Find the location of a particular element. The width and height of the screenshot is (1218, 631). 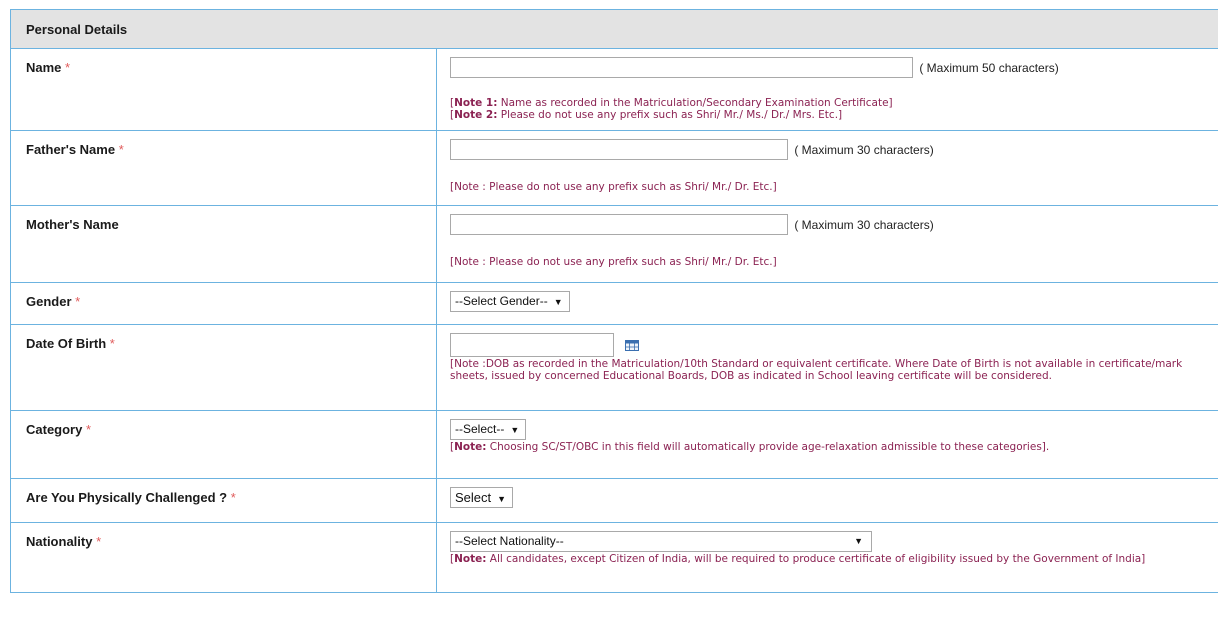

row-gender: Gender * --Select Gender-- ▼ is located at coordinates (614, 303).